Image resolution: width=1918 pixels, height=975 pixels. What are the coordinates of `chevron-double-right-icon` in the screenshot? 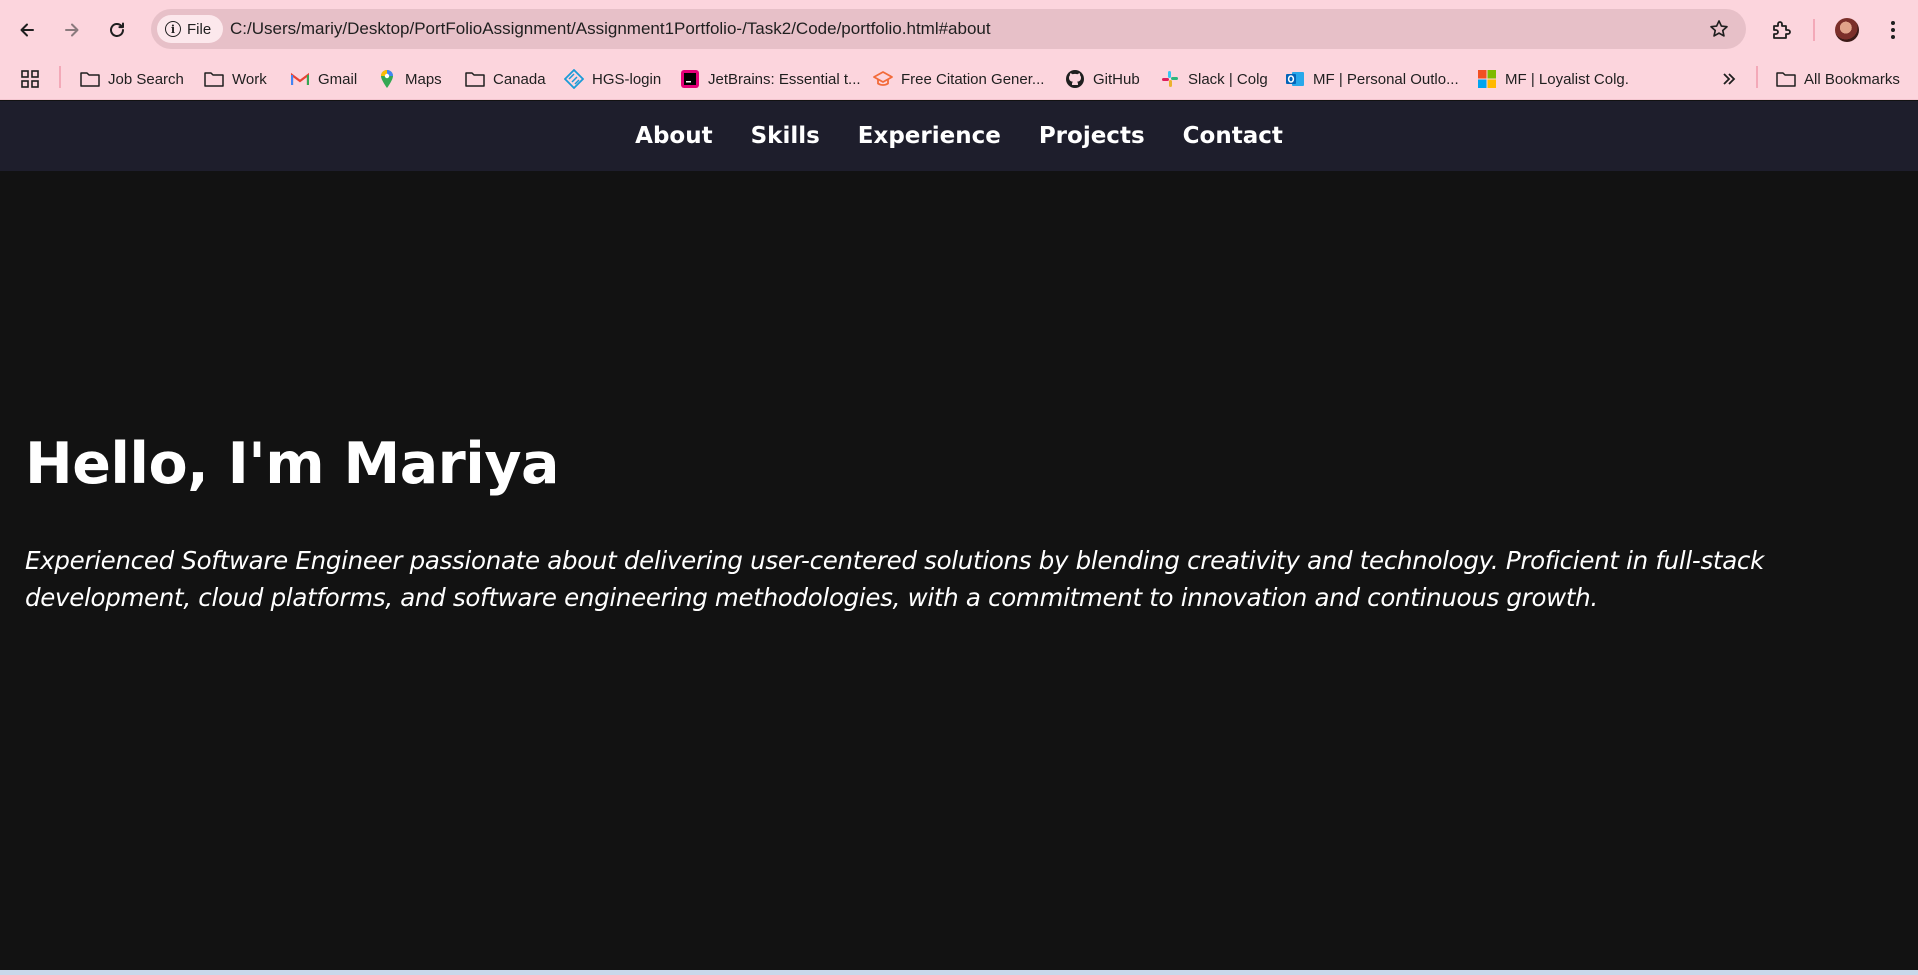 It's located at (1729, 79).